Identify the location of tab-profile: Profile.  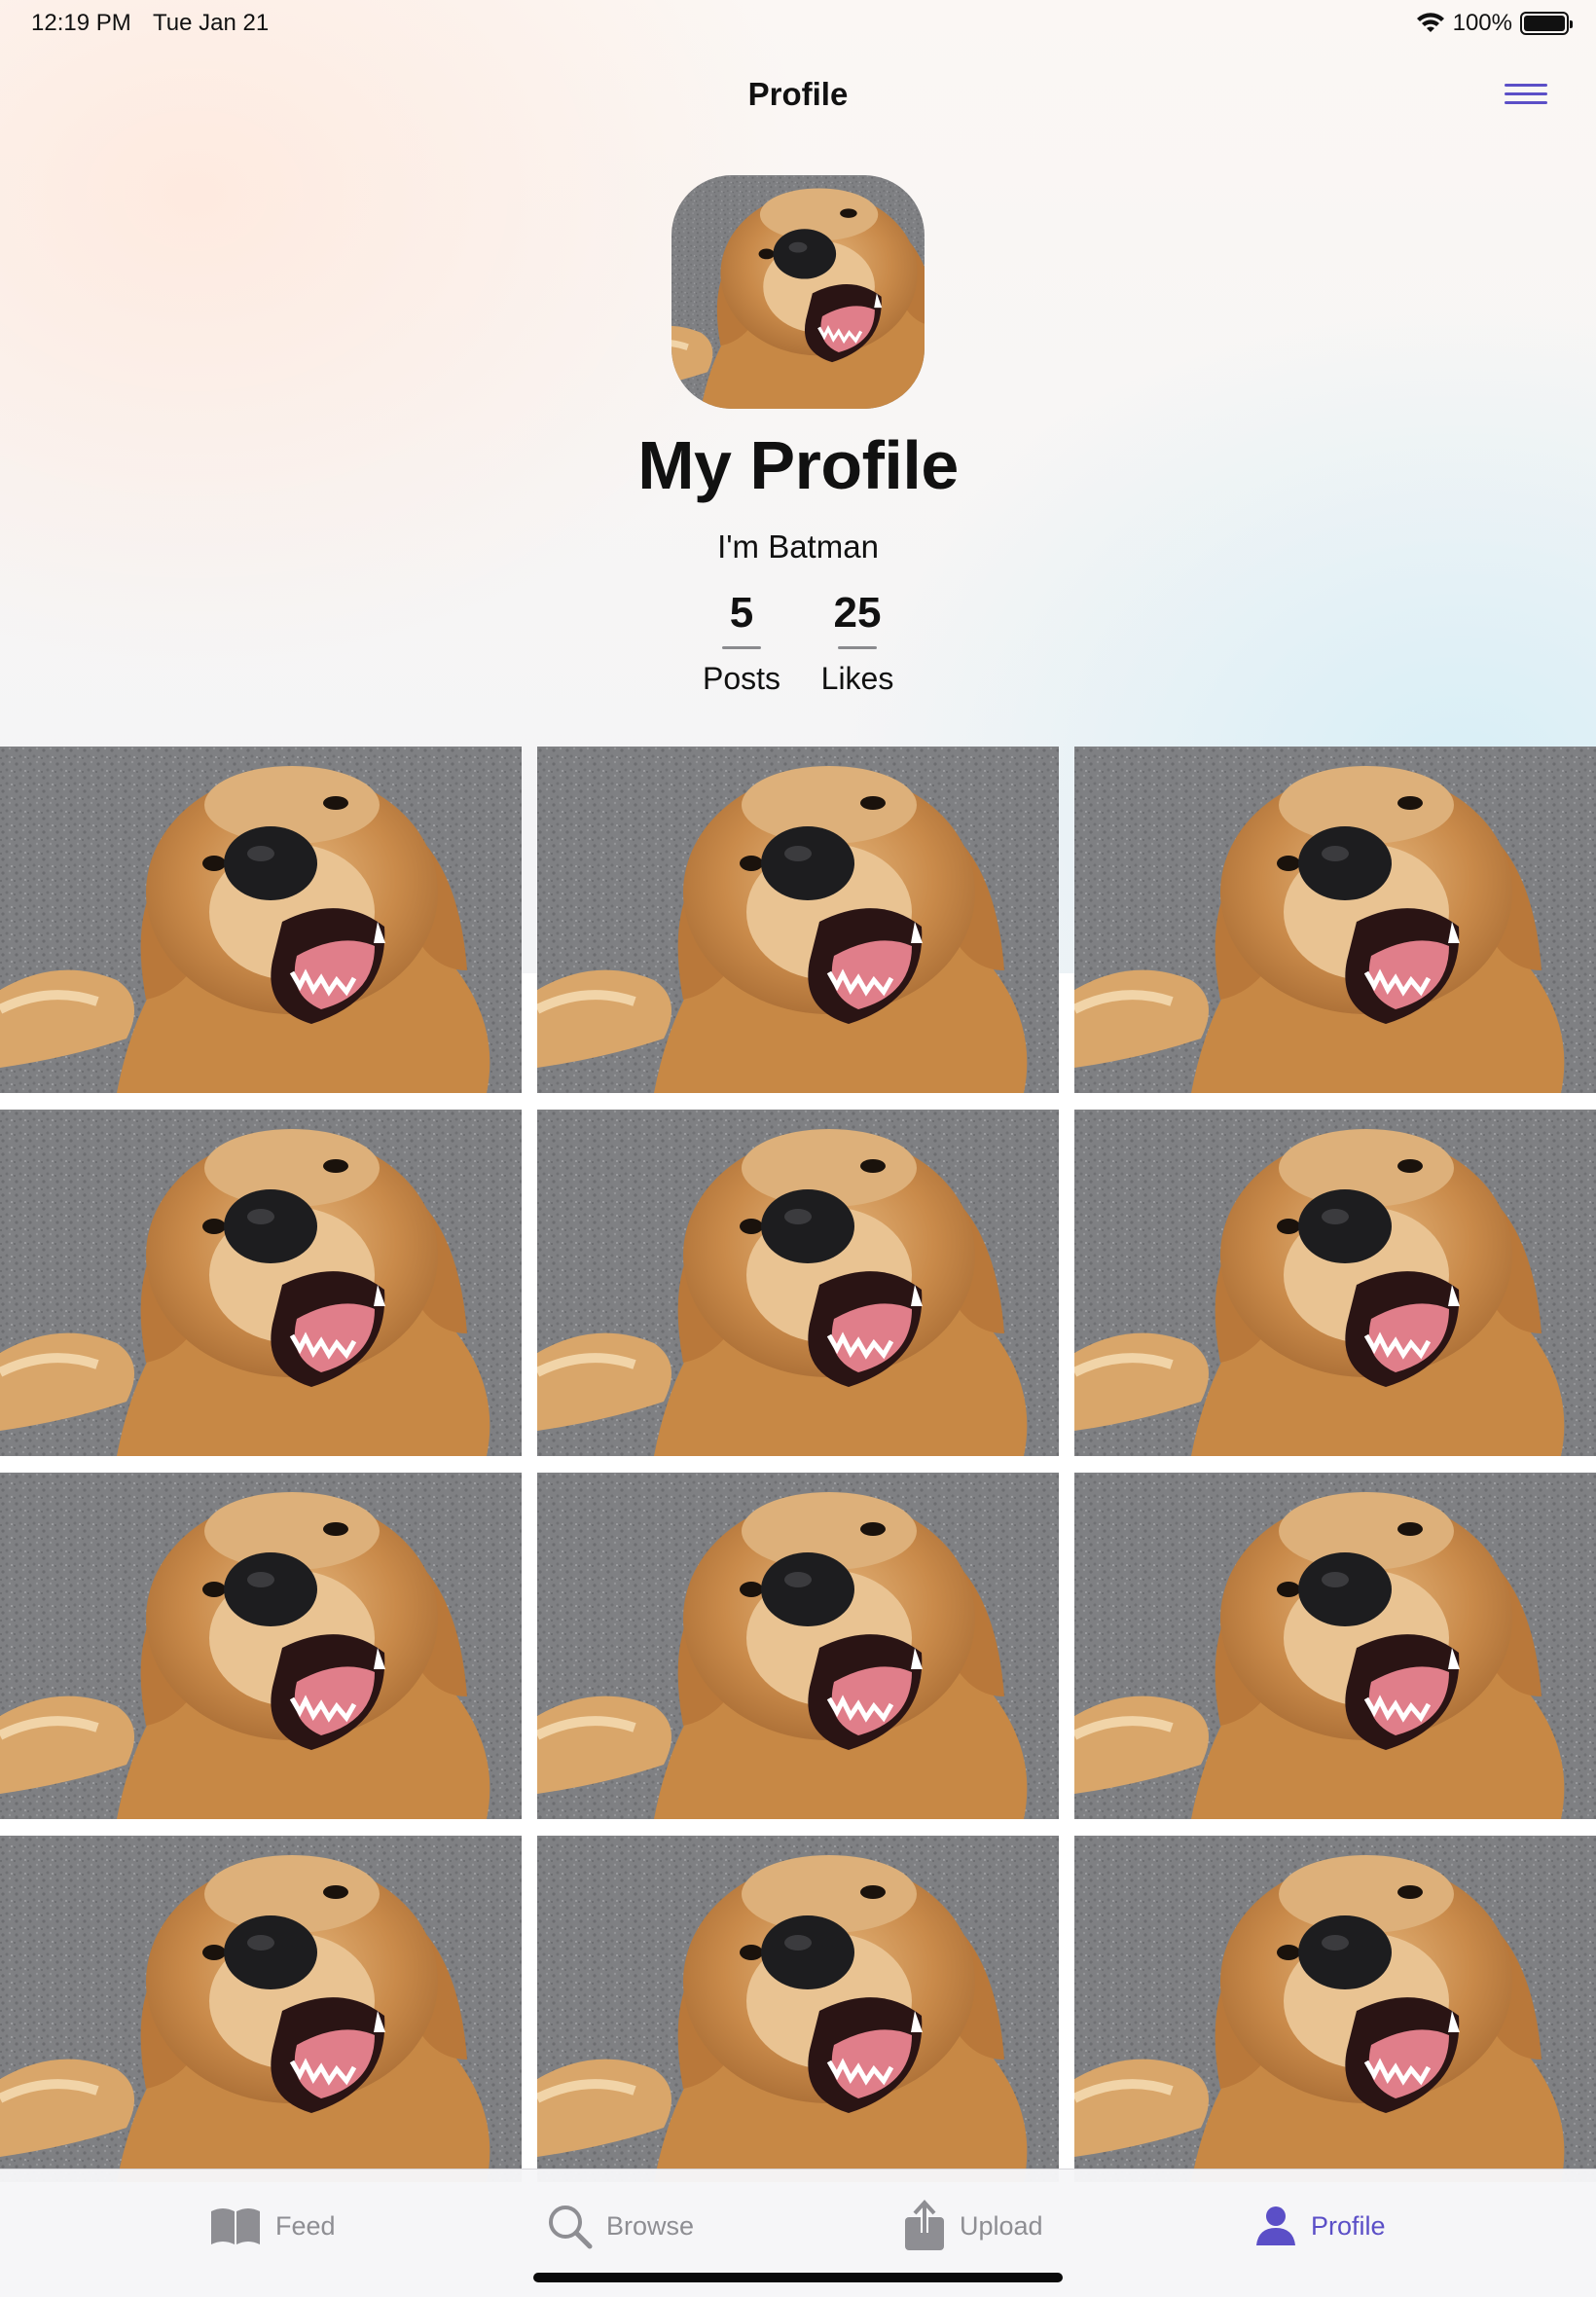
(1320, 2226).